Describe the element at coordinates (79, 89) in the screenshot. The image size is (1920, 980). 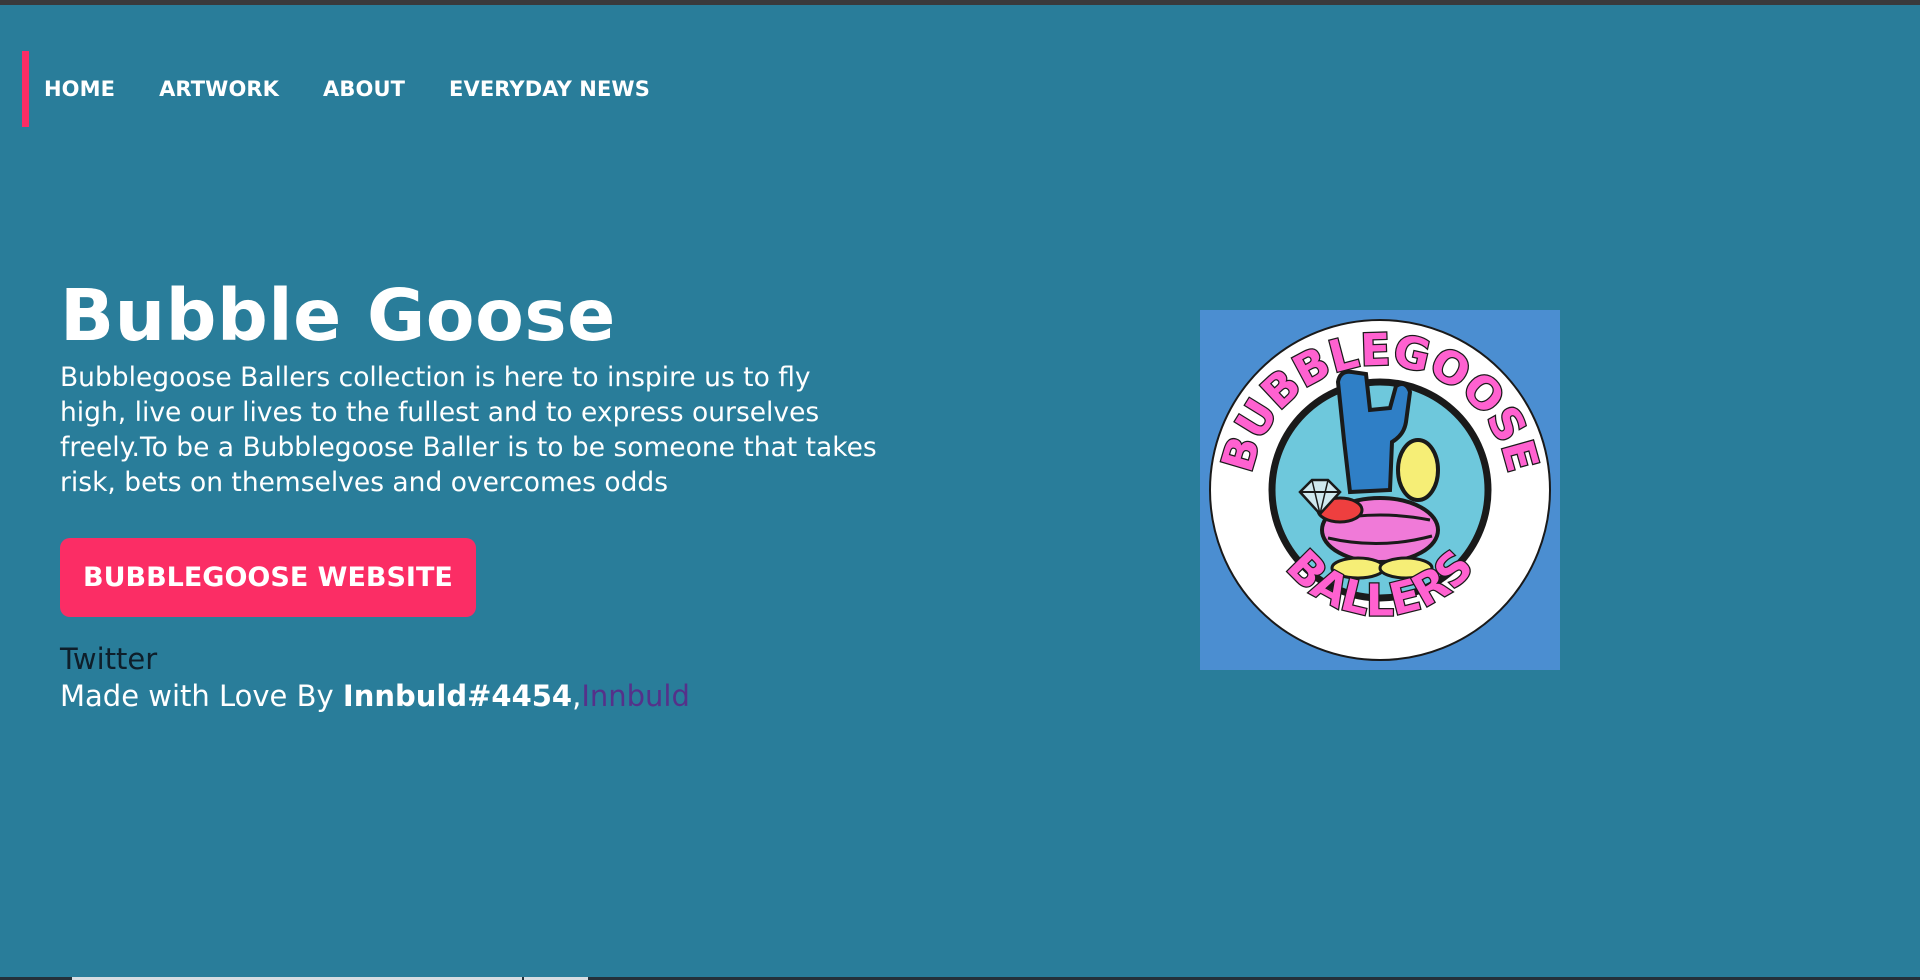
I see `nav-item-home: HOME` at that location.